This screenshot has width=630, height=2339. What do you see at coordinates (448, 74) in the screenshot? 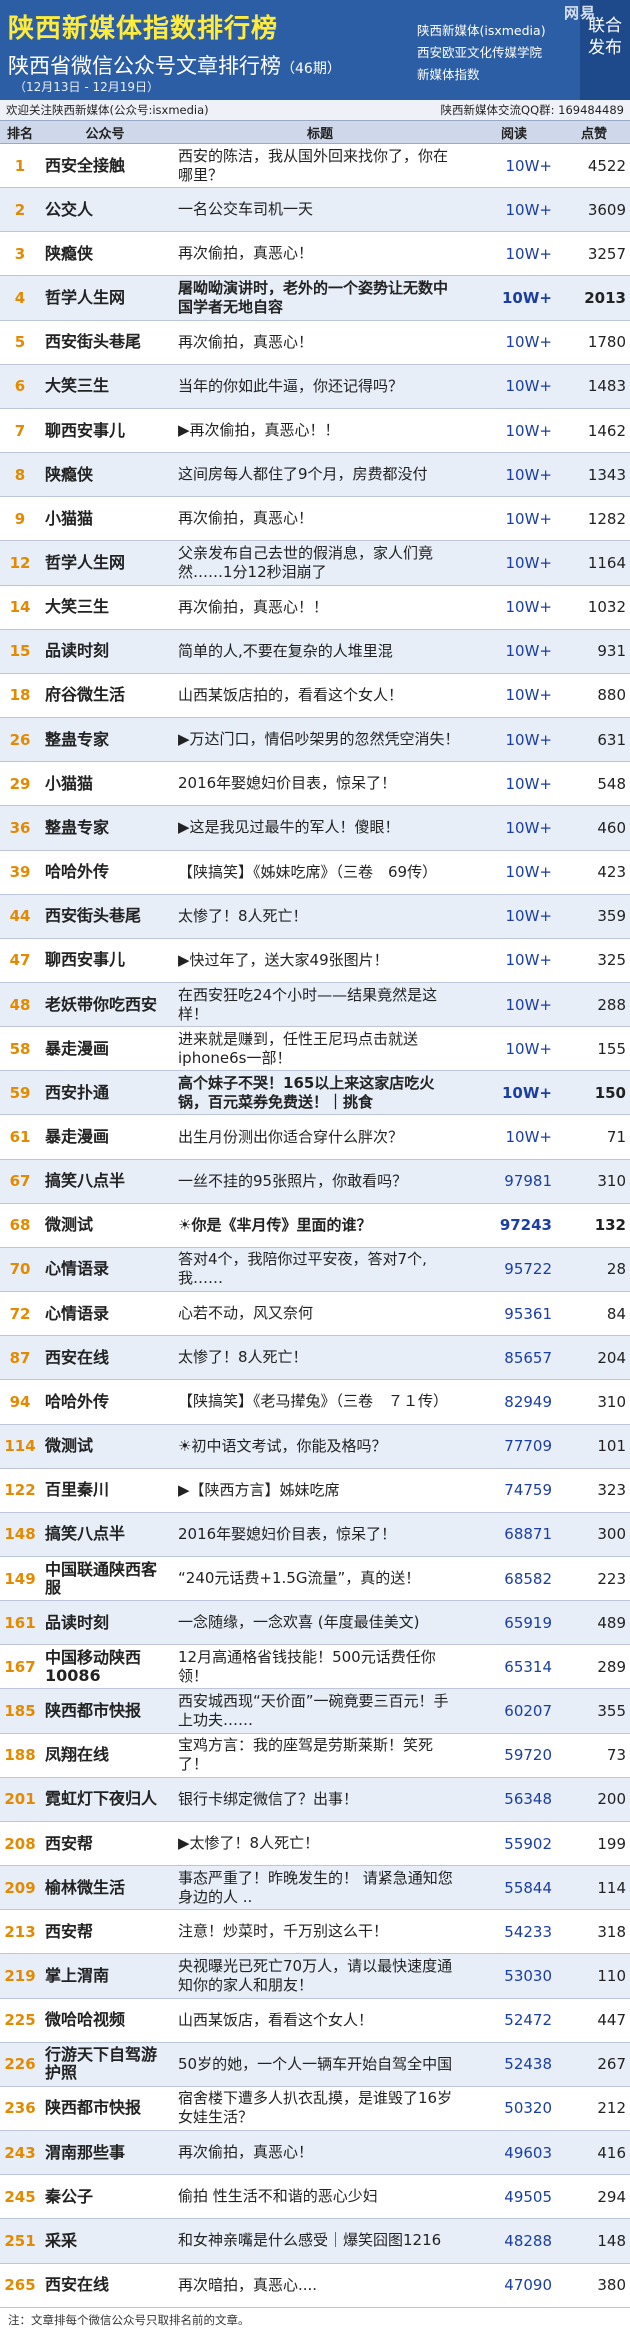
I see `publisher-line: 新媒体指数` at bounding box center [448, 74].